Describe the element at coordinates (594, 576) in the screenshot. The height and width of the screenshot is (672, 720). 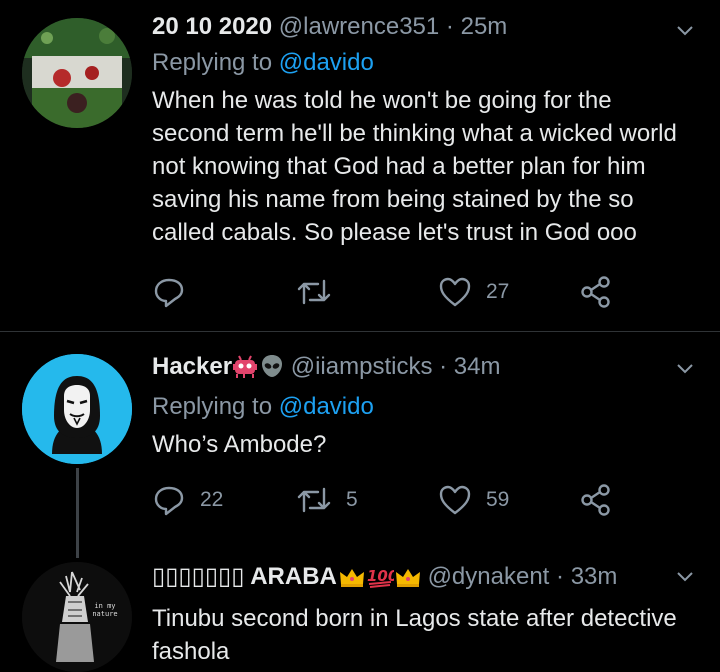
I see `timestamp: 33m` at that location.